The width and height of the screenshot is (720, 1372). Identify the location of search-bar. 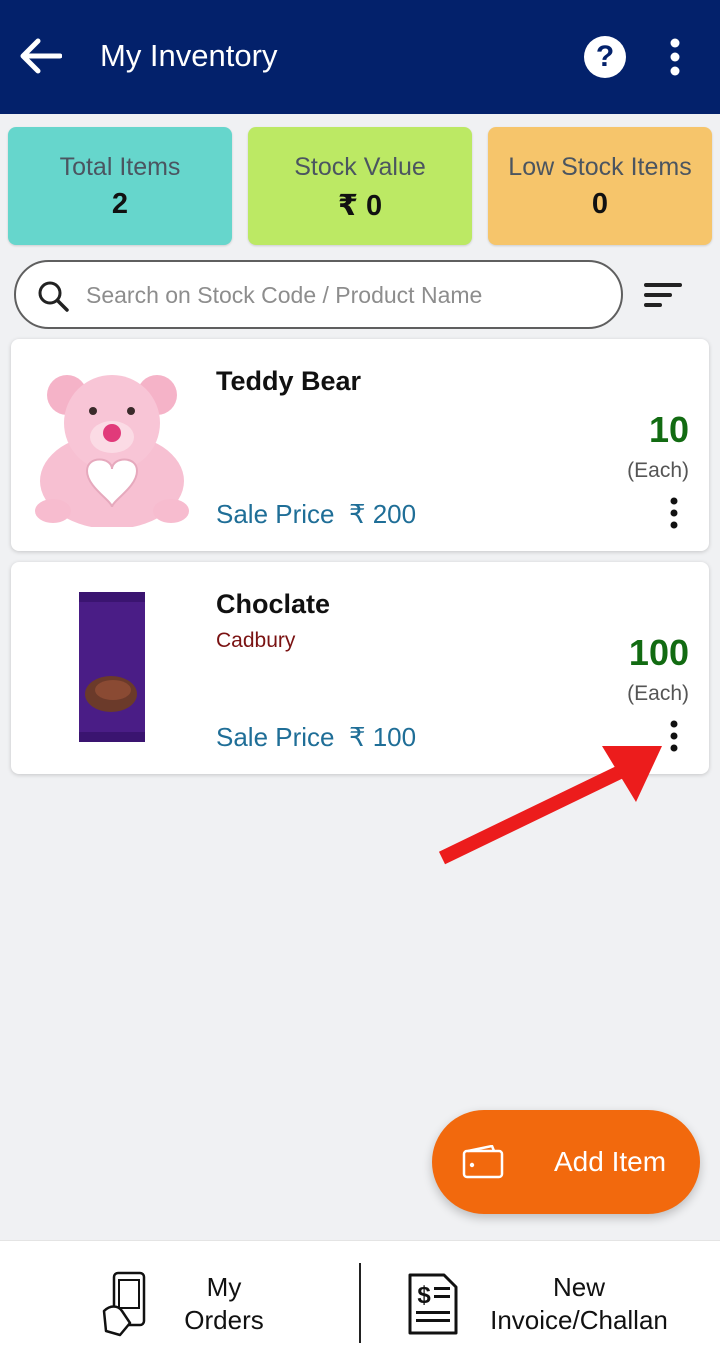
(318, 294).